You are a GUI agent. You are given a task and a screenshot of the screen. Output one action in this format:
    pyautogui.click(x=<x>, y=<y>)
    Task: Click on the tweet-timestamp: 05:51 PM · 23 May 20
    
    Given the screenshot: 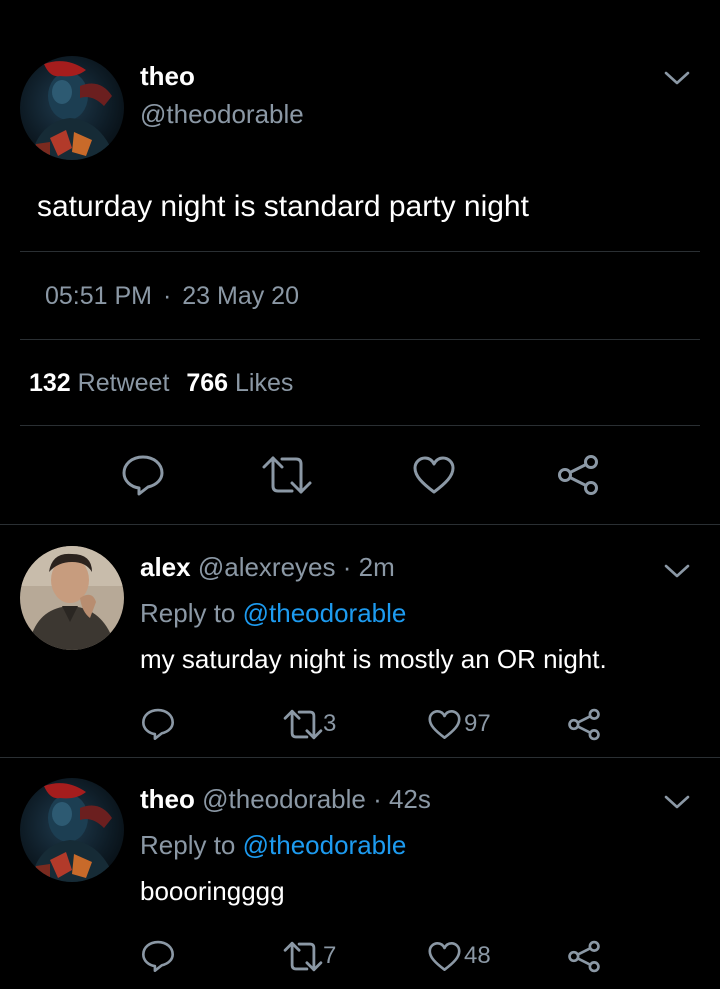 What is the action you would take?
    pyautogui.click(x=172, y=296)
    